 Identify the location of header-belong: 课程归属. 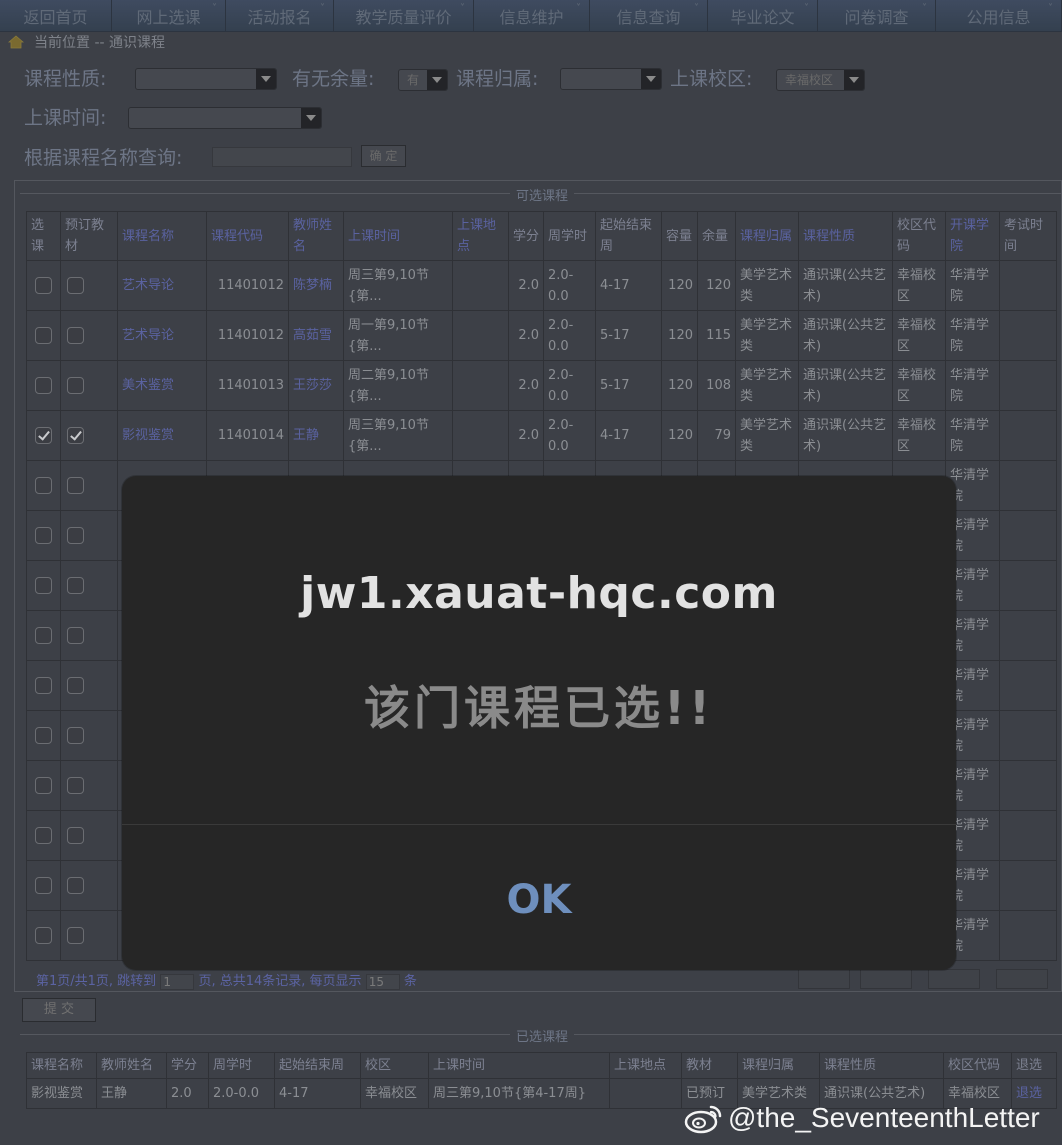
(767, 236).